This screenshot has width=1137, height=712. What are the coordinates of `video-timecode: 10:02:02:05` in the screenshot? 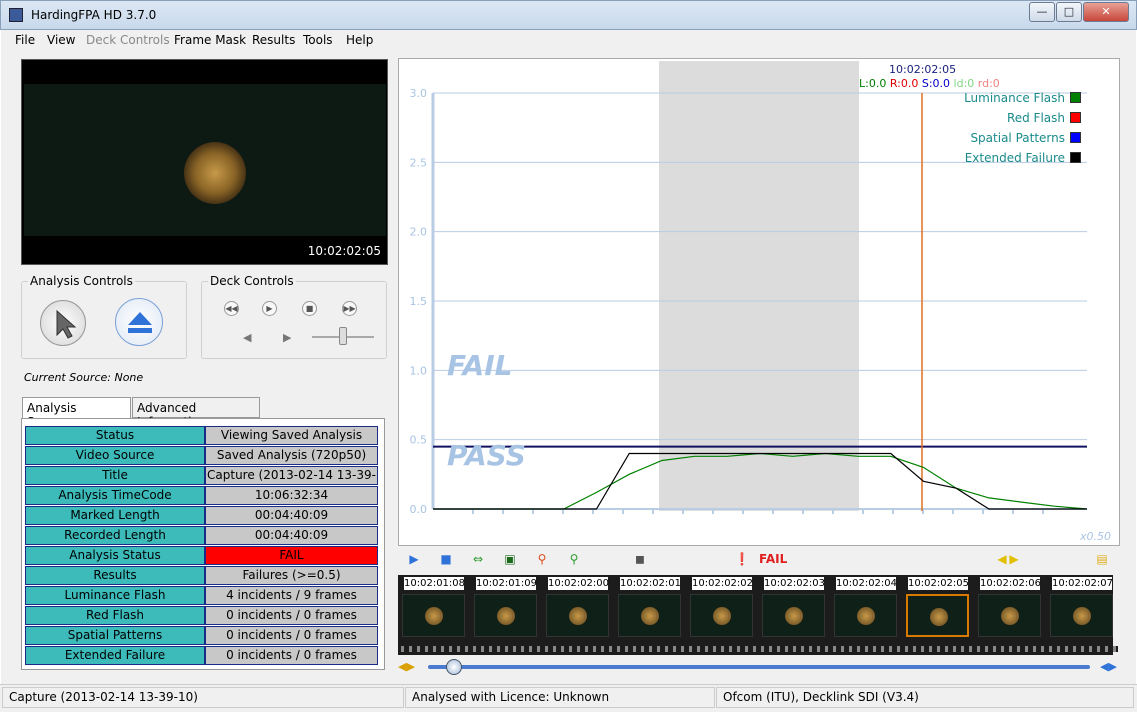 It's located at (344, 251).